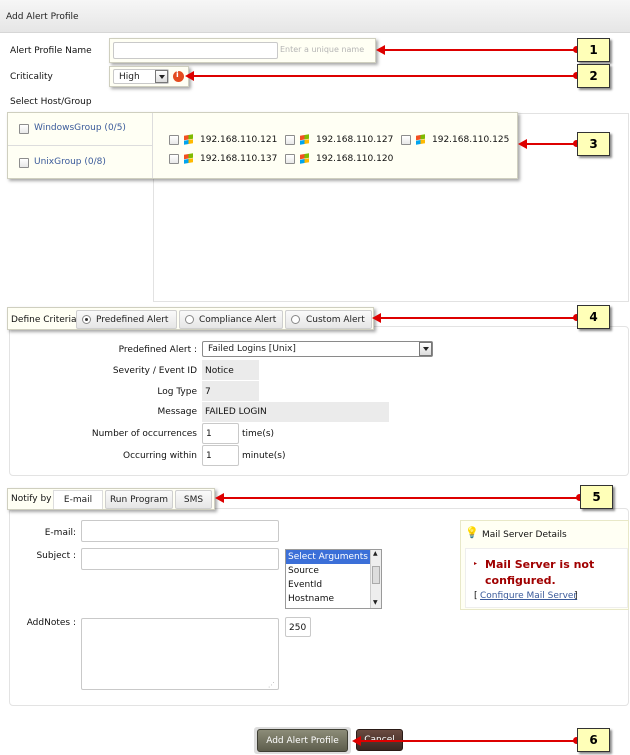  What do you see at coordinates (178, 76) in the screenshot?
I see `info-icon: i` at bounding box center [178, 76].